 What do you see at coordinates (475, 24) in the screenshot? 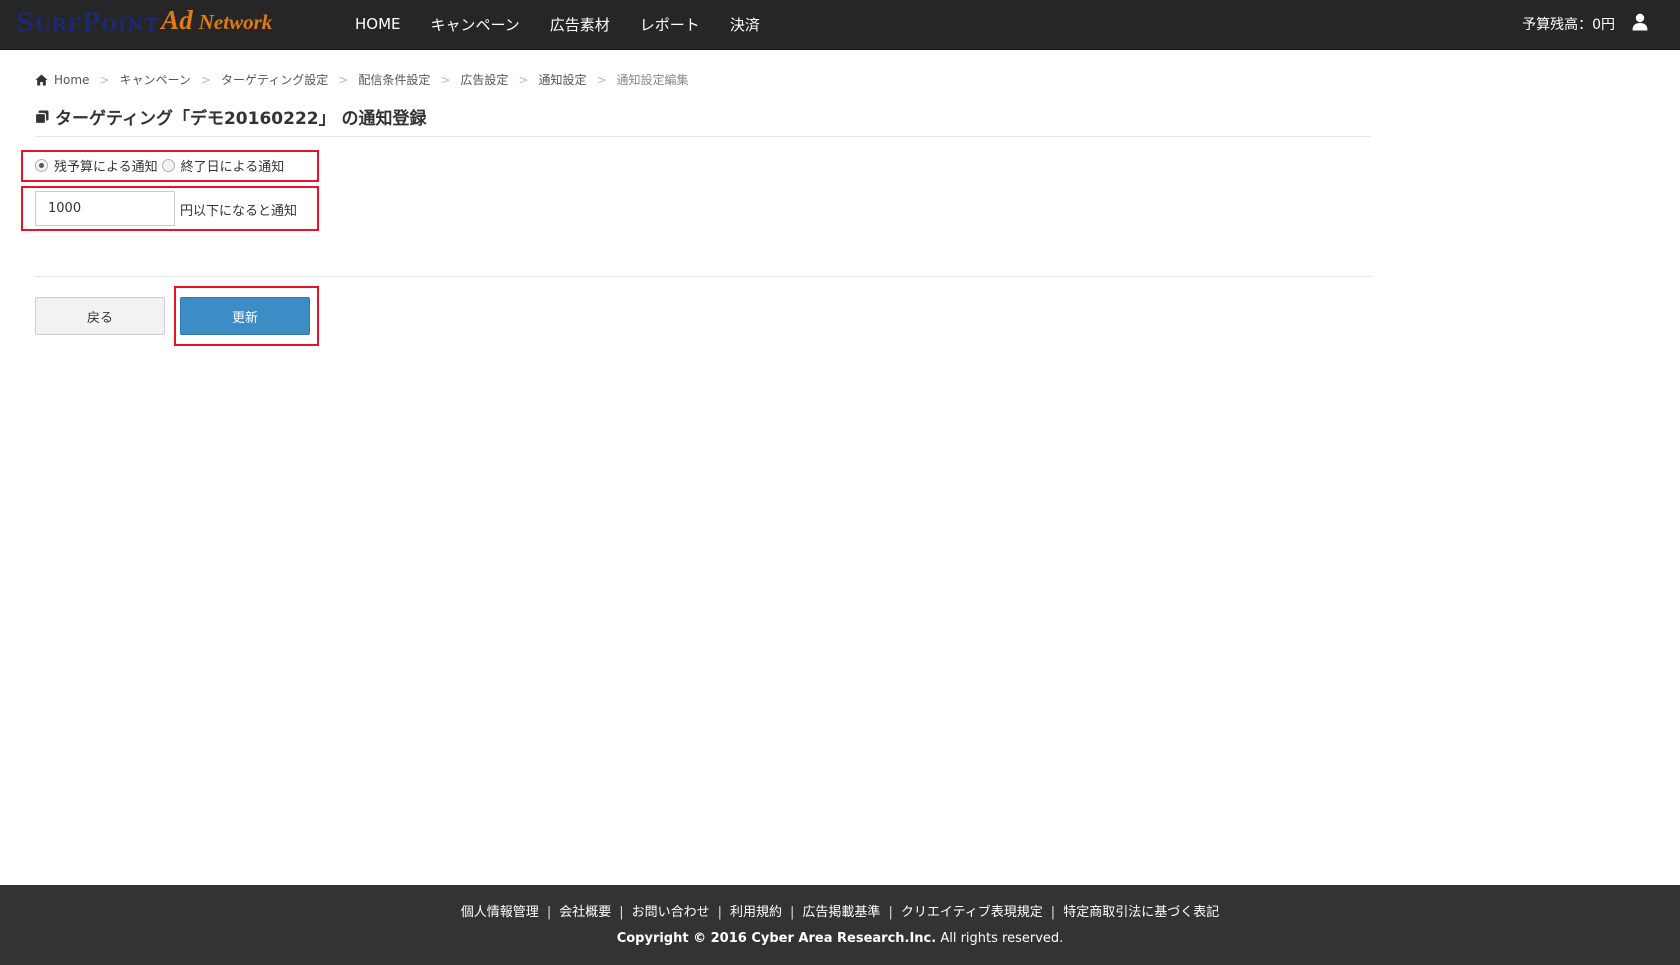
I see `nav-campaign: キャンペーン` at bounding box center [475, 24].